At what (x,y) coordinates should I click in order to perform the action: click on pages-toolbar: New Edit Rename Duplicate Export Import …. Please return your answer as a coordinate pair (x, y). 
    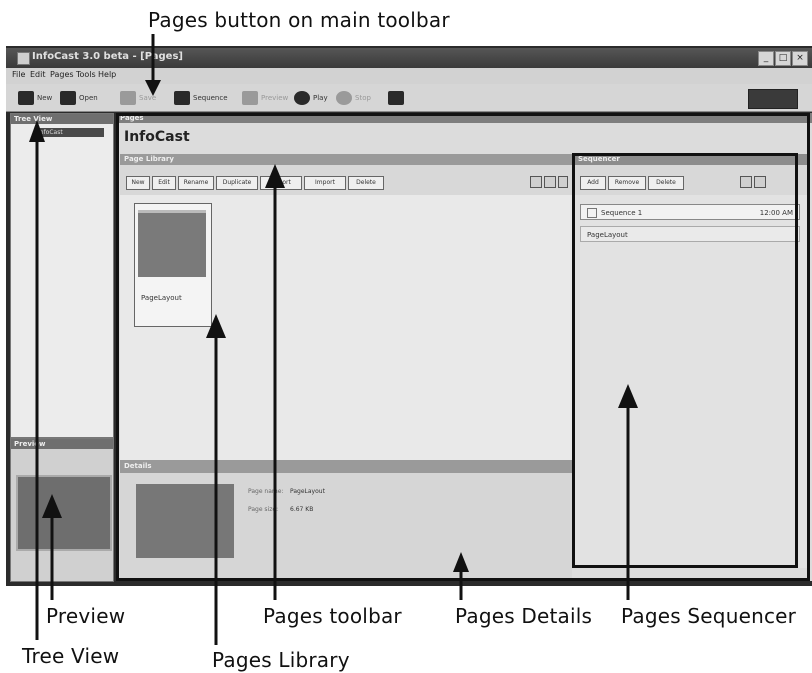
    Looking at the image, I should click on (346, 180).